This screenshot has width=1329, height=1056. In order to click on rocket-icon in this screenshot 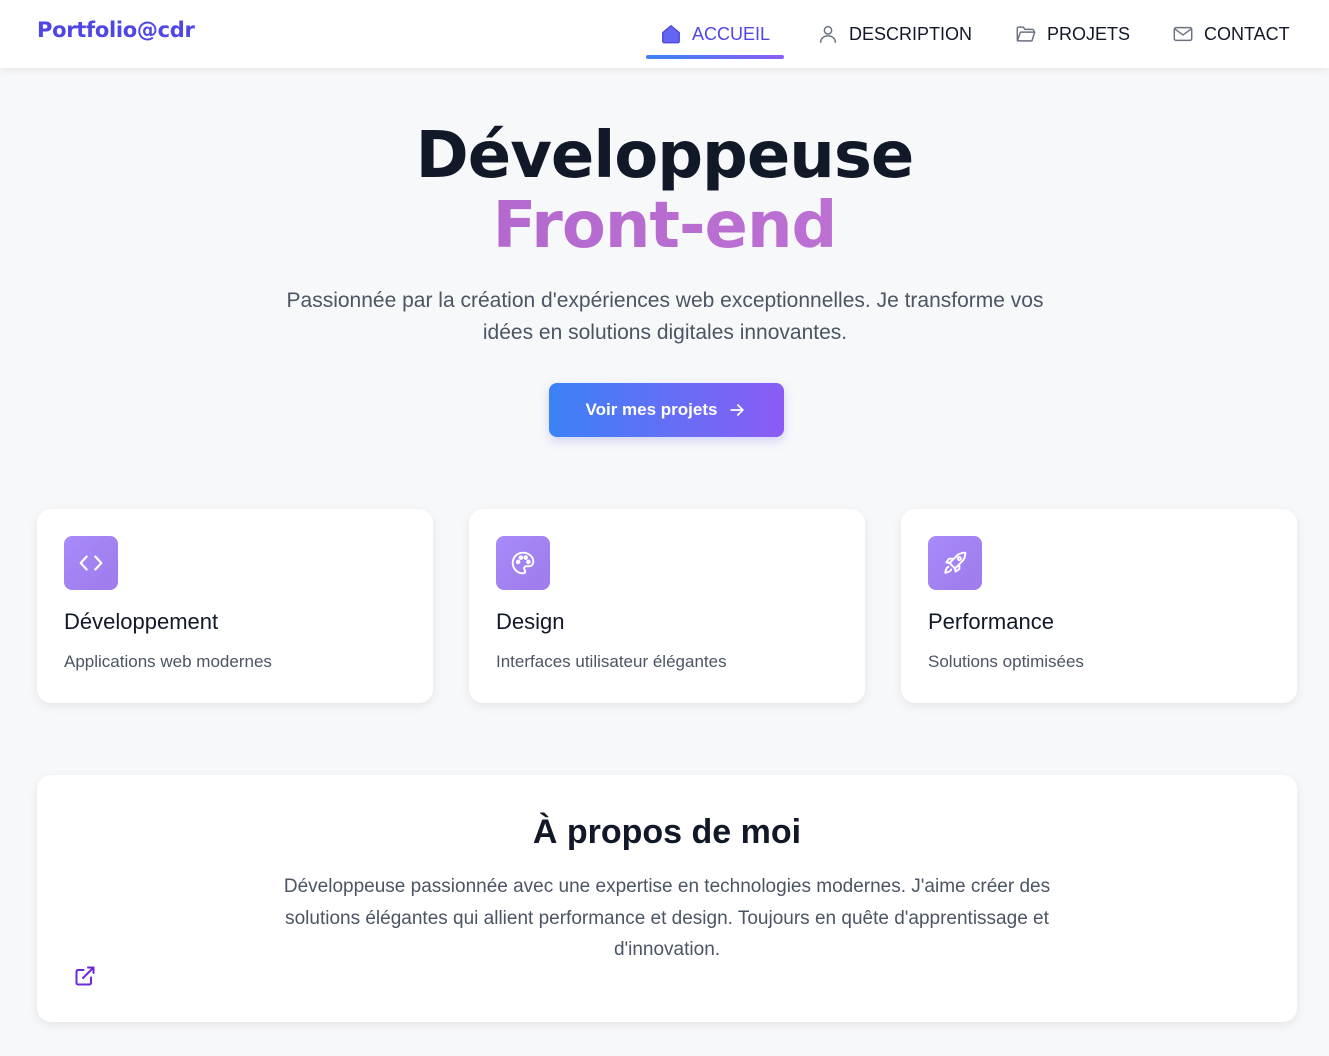, I will do `click(955, 562)`.